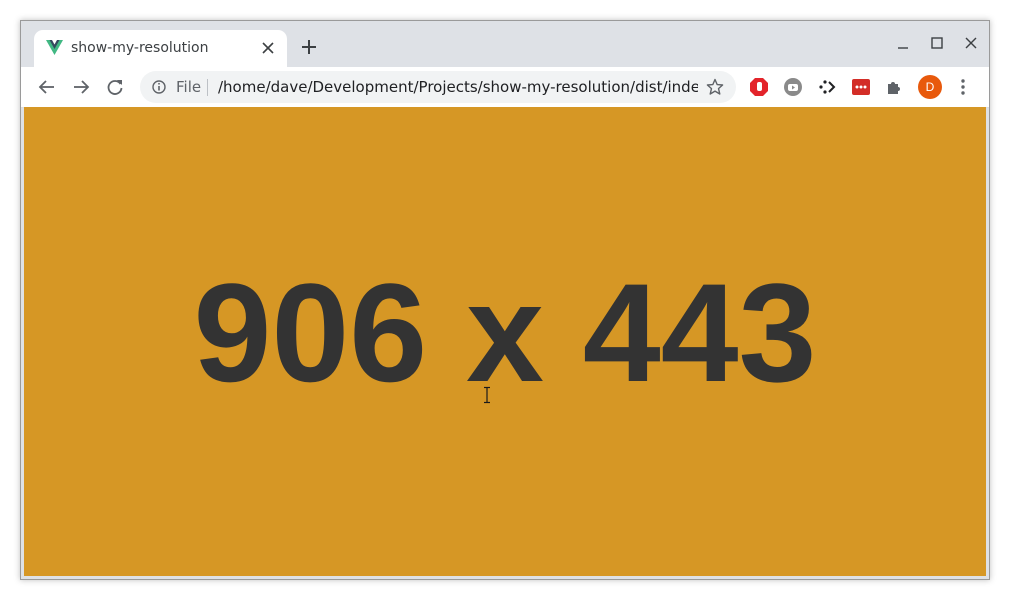  I want to click on ublock-icon, so click(759, 87).